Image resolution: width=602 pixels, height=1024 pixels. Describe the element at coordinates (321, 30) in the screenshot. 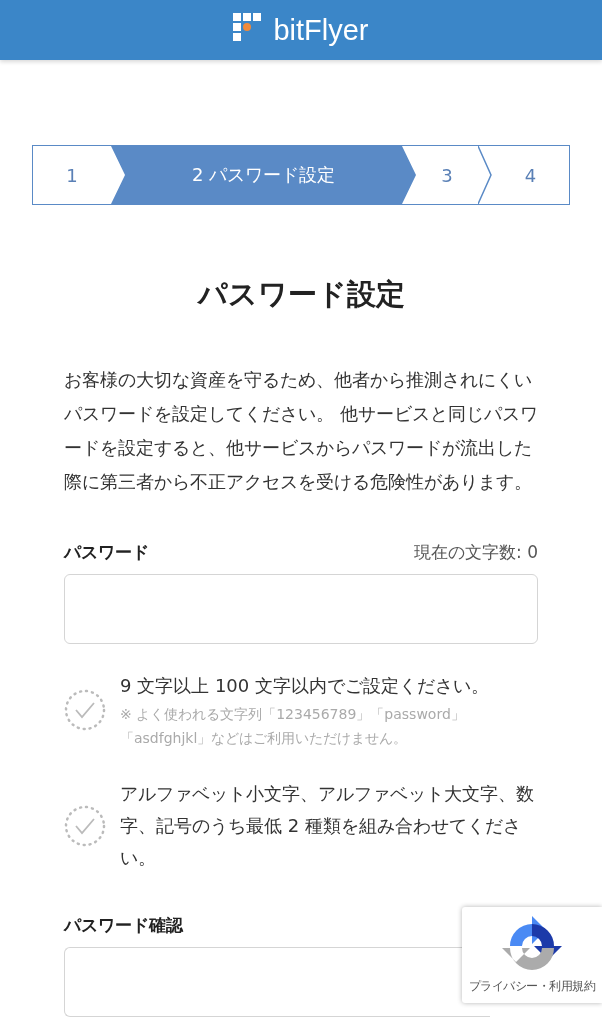

I see `logo-text: bitFlyer` at that location.